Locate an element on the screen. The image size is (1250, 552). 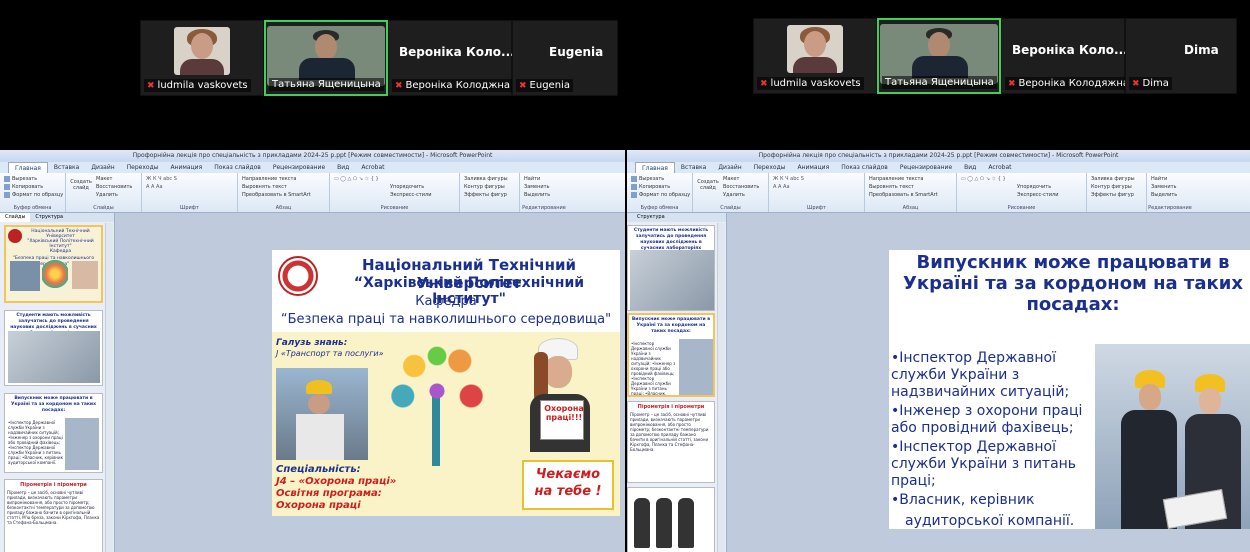
slide-thumbnail is located at coordinates (671, 519).